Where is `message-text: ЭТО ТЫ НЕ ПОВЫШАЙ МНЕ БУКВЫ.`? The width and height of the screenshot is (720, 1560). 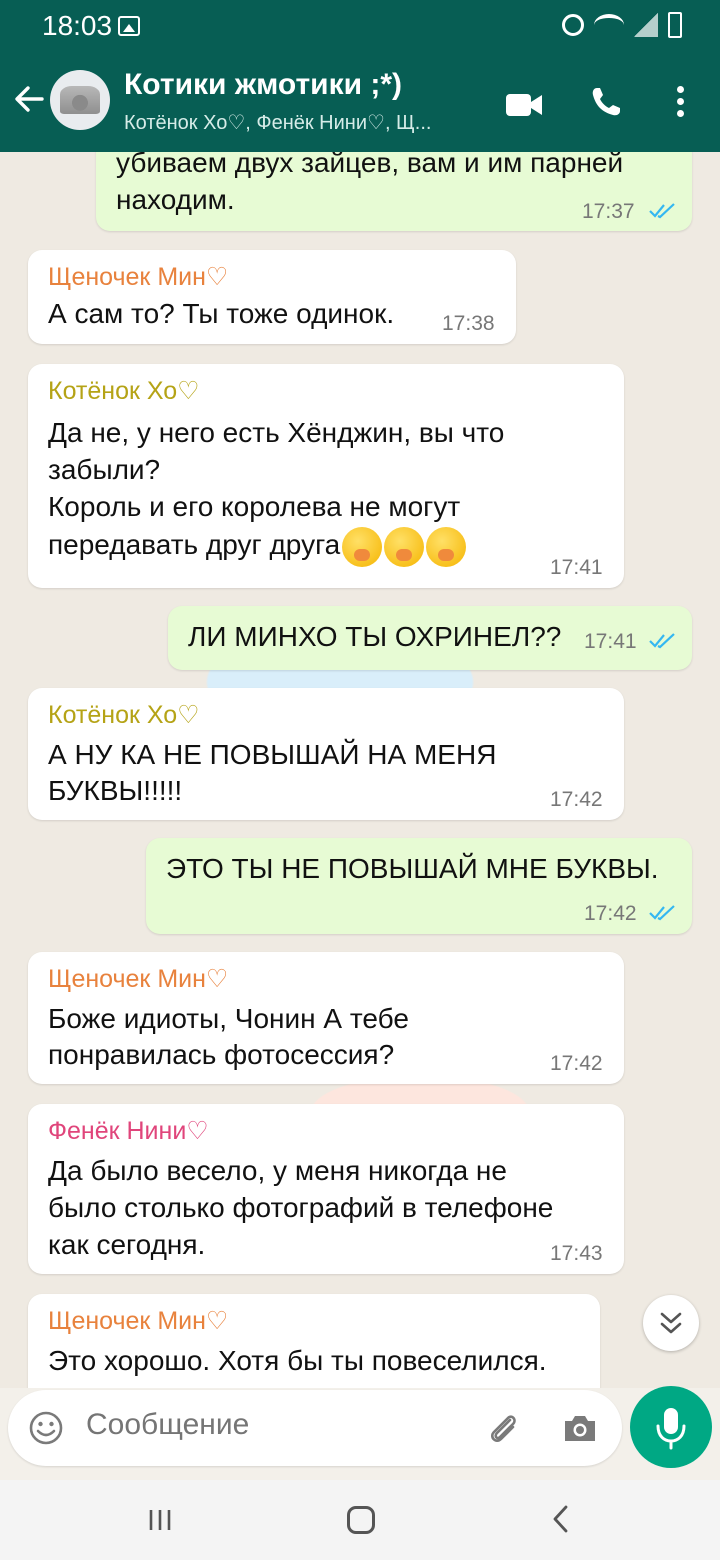 message-text: ЭТО ТЫ НЕ ПОВЫШАЙ МНЕ БУКВЫ. is located at coordinates (412, 868).